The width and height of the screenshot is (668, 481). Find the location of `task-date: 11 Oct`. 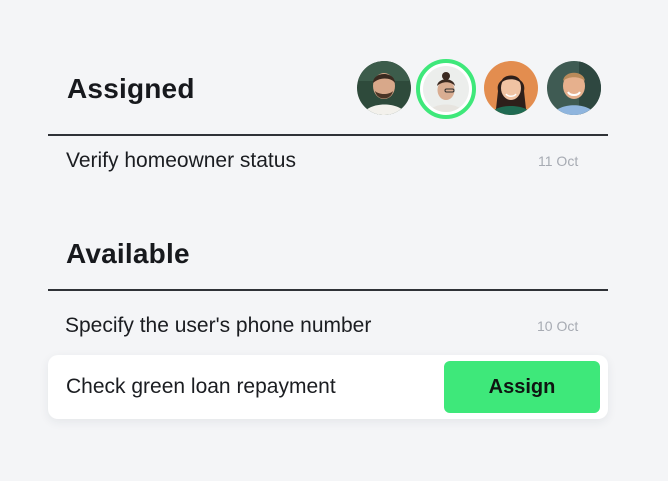

task-date: 11 Oct is located at coordinates (558, 161).